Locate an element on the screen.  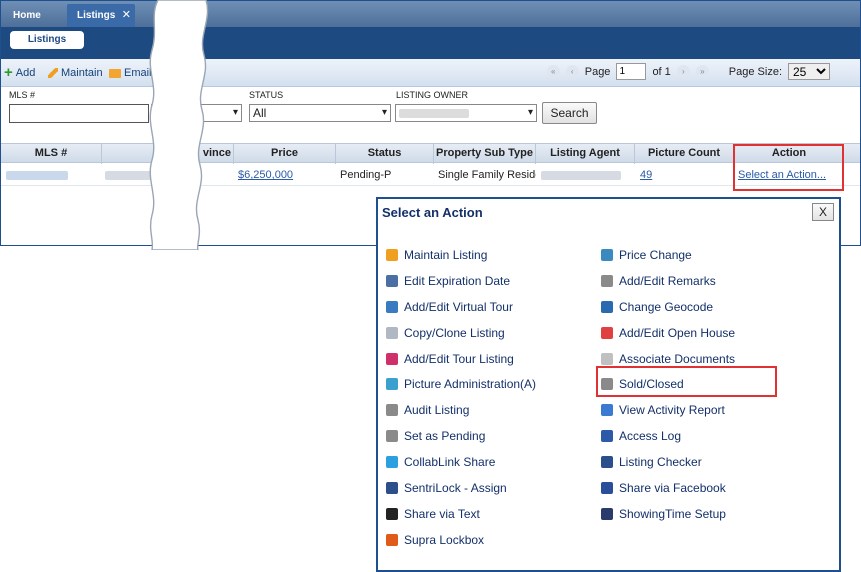
first-page-button: « is located at coordinates (553, 71).